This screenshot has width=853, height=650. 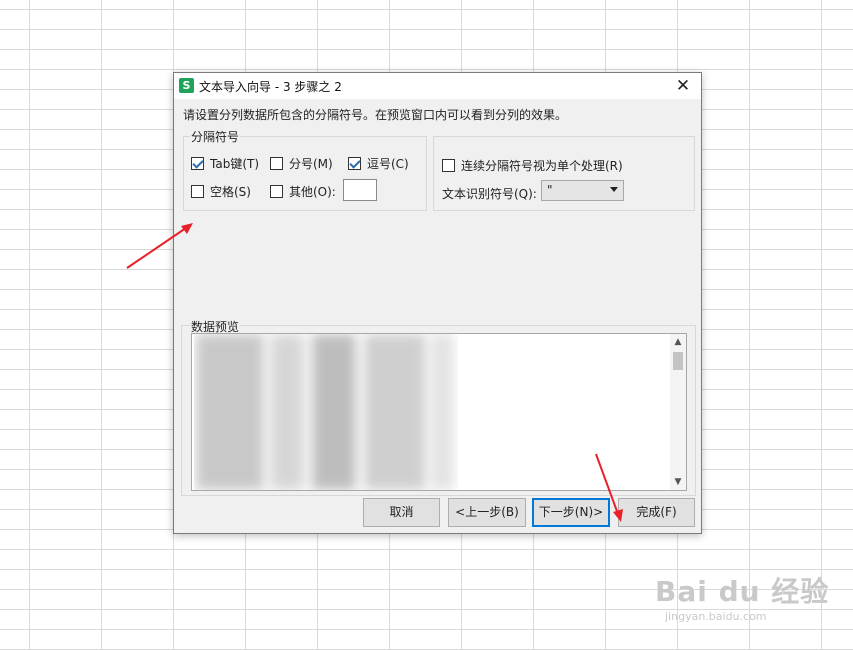 What do you see at coordinates (448, 165) in the screenshot?
I see `consecutive-checkbox-box` at bounding box center [448, 165].